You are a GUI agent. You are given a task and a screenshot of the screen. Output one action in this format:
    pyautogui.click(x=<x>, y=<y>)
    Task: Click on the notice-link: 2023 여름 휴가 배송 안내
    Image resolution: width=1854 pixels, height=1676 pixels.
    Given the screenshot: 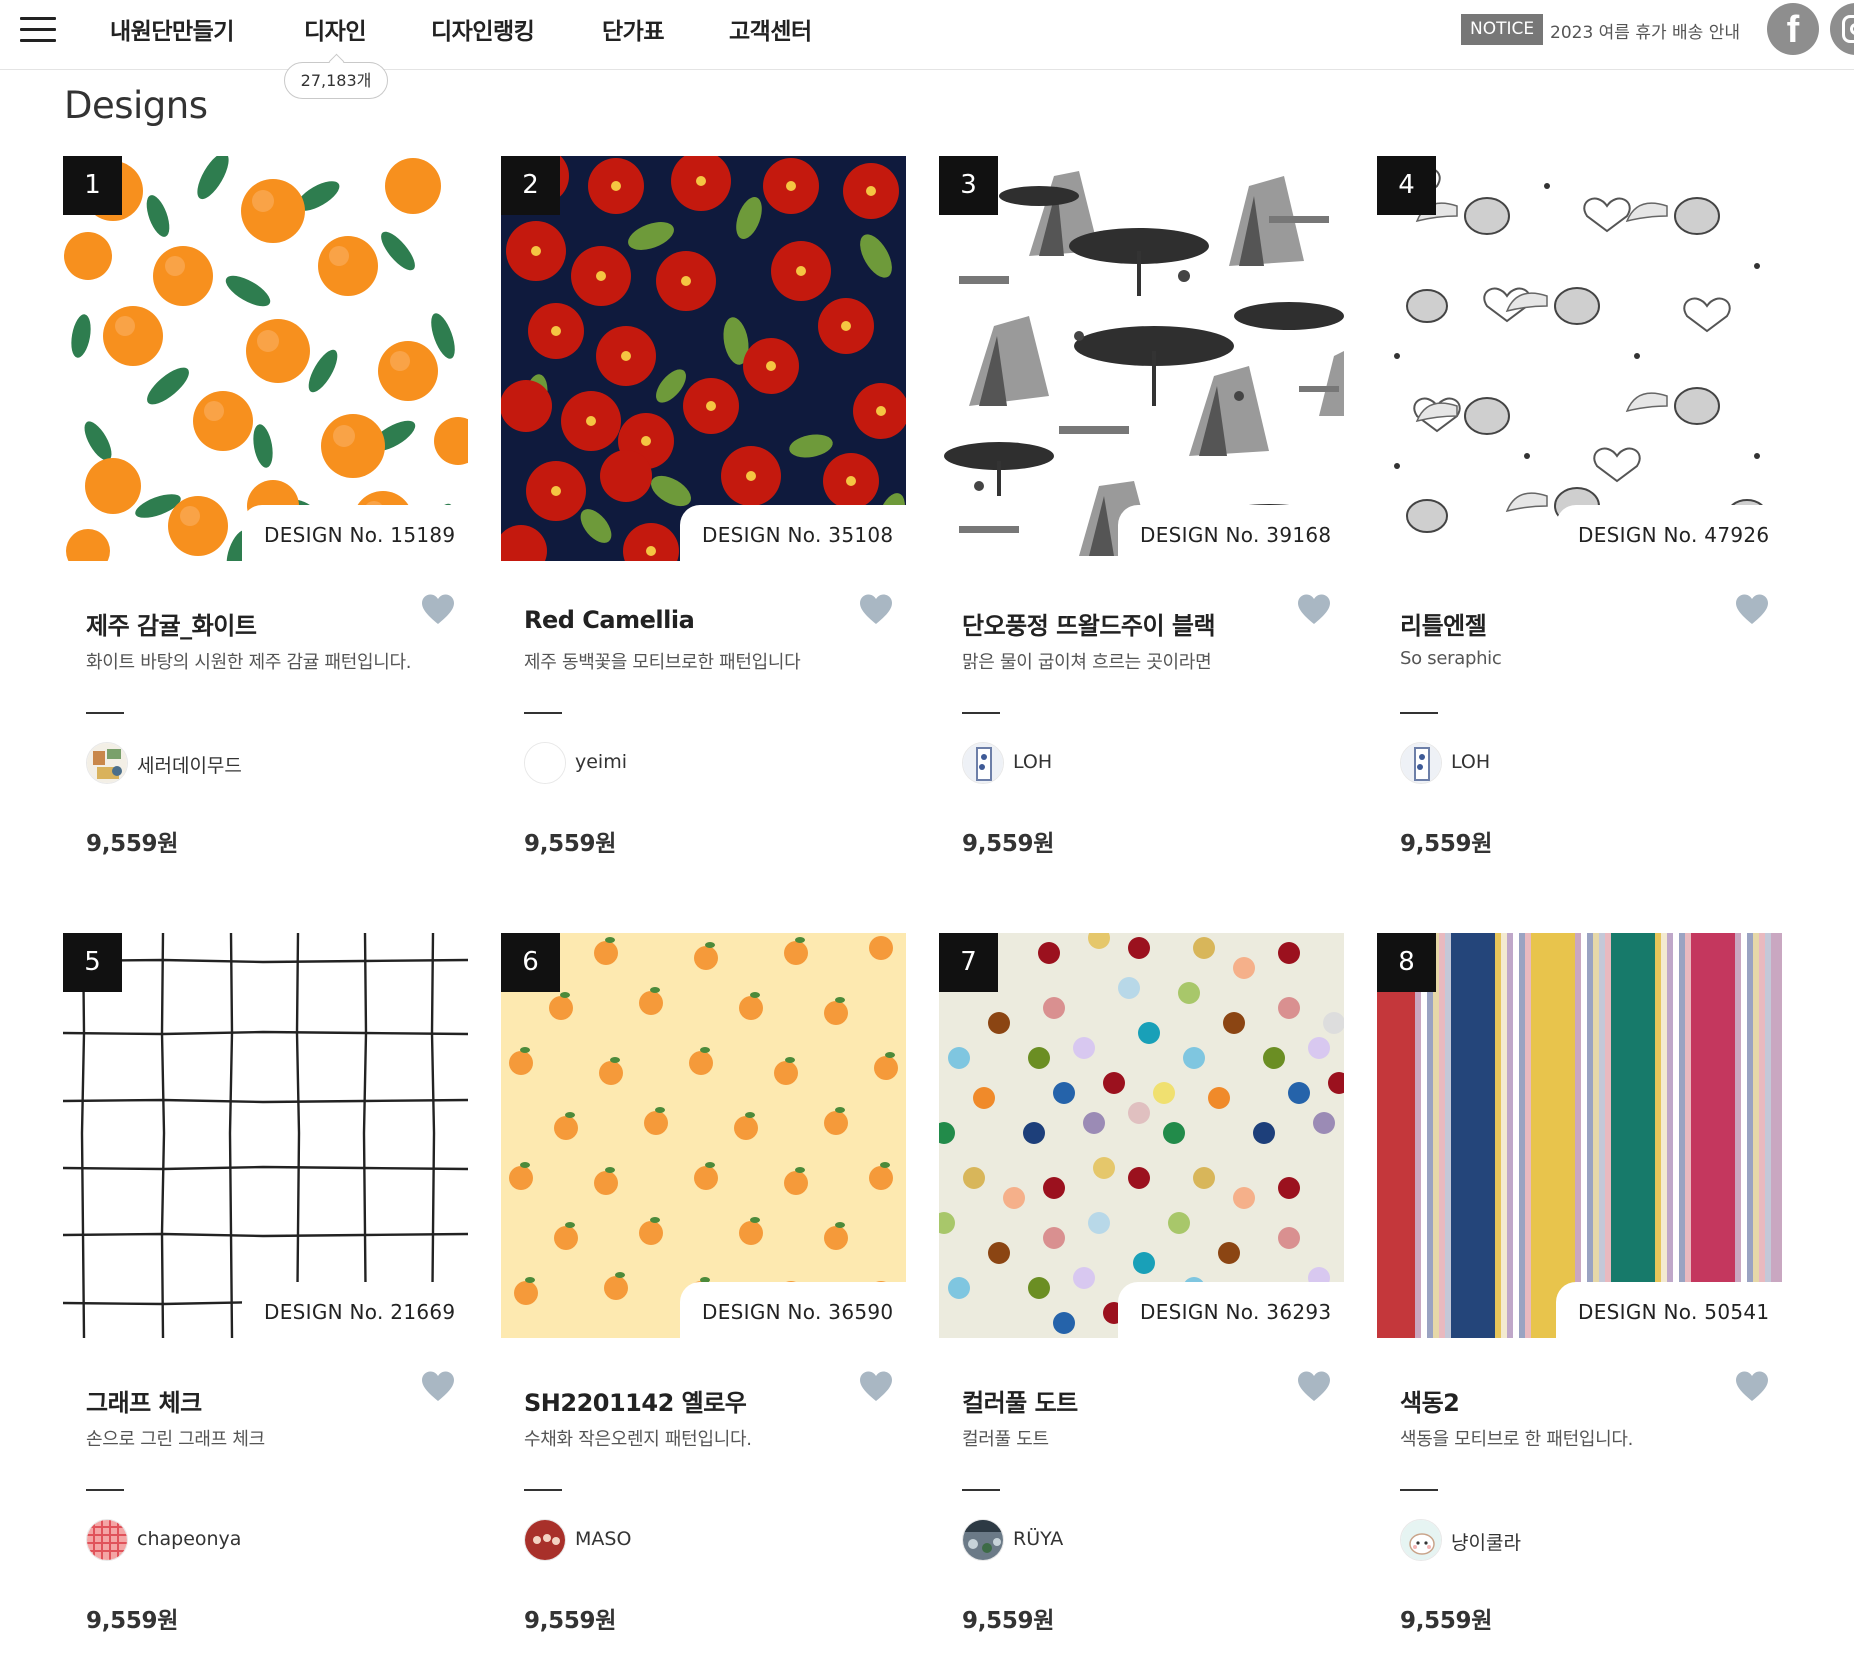 What is the action you would take?
    pyautogui.click(x=1645, y=30)
    